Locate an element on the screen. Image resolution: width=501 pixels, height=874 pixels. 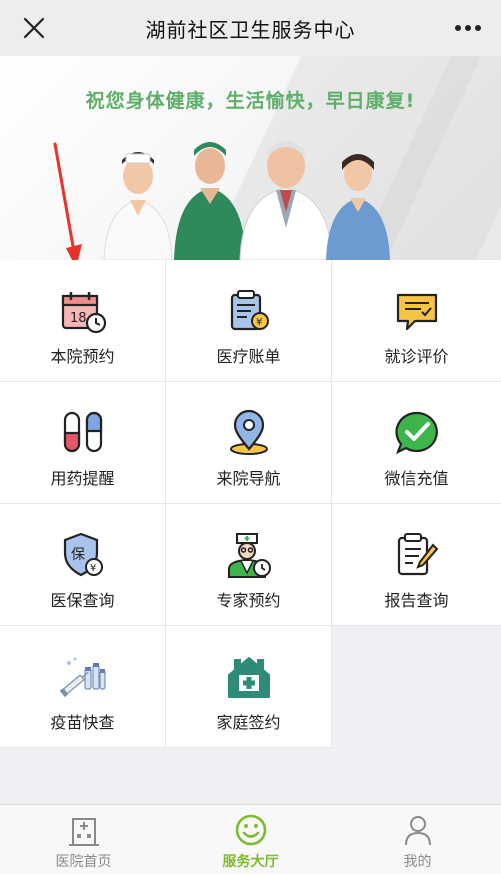
hospital-icon is located at coordinates (83, 832).